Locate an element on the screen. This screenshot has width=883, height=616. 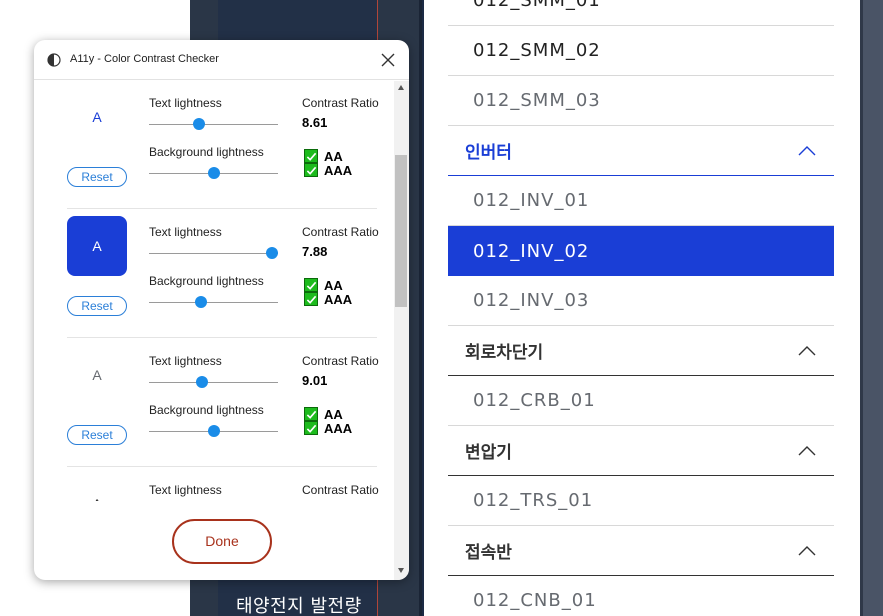
group-header-label: 인버터 is located at coordinates (488, 153).